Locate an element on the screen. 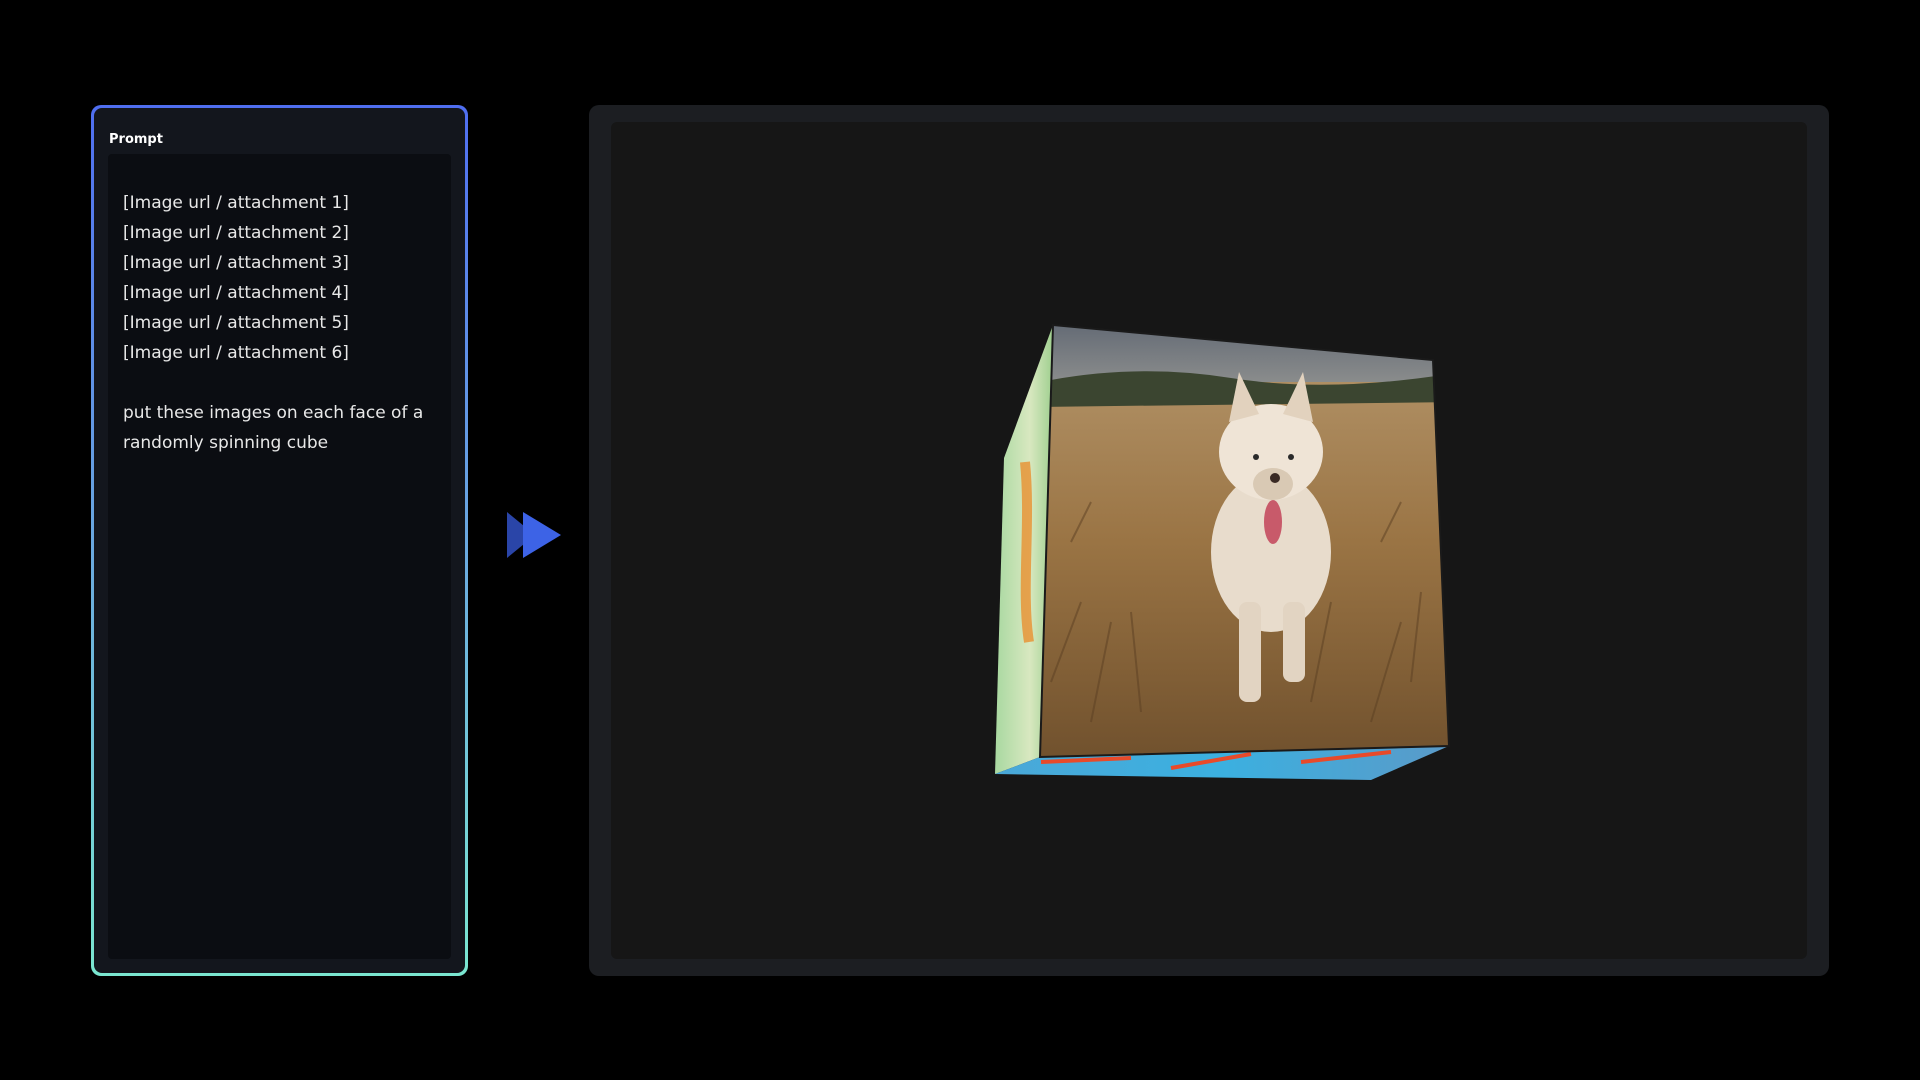 This screenshot has width=1920, height=1080. spinning-cube is located at coordinates (1223, 551).